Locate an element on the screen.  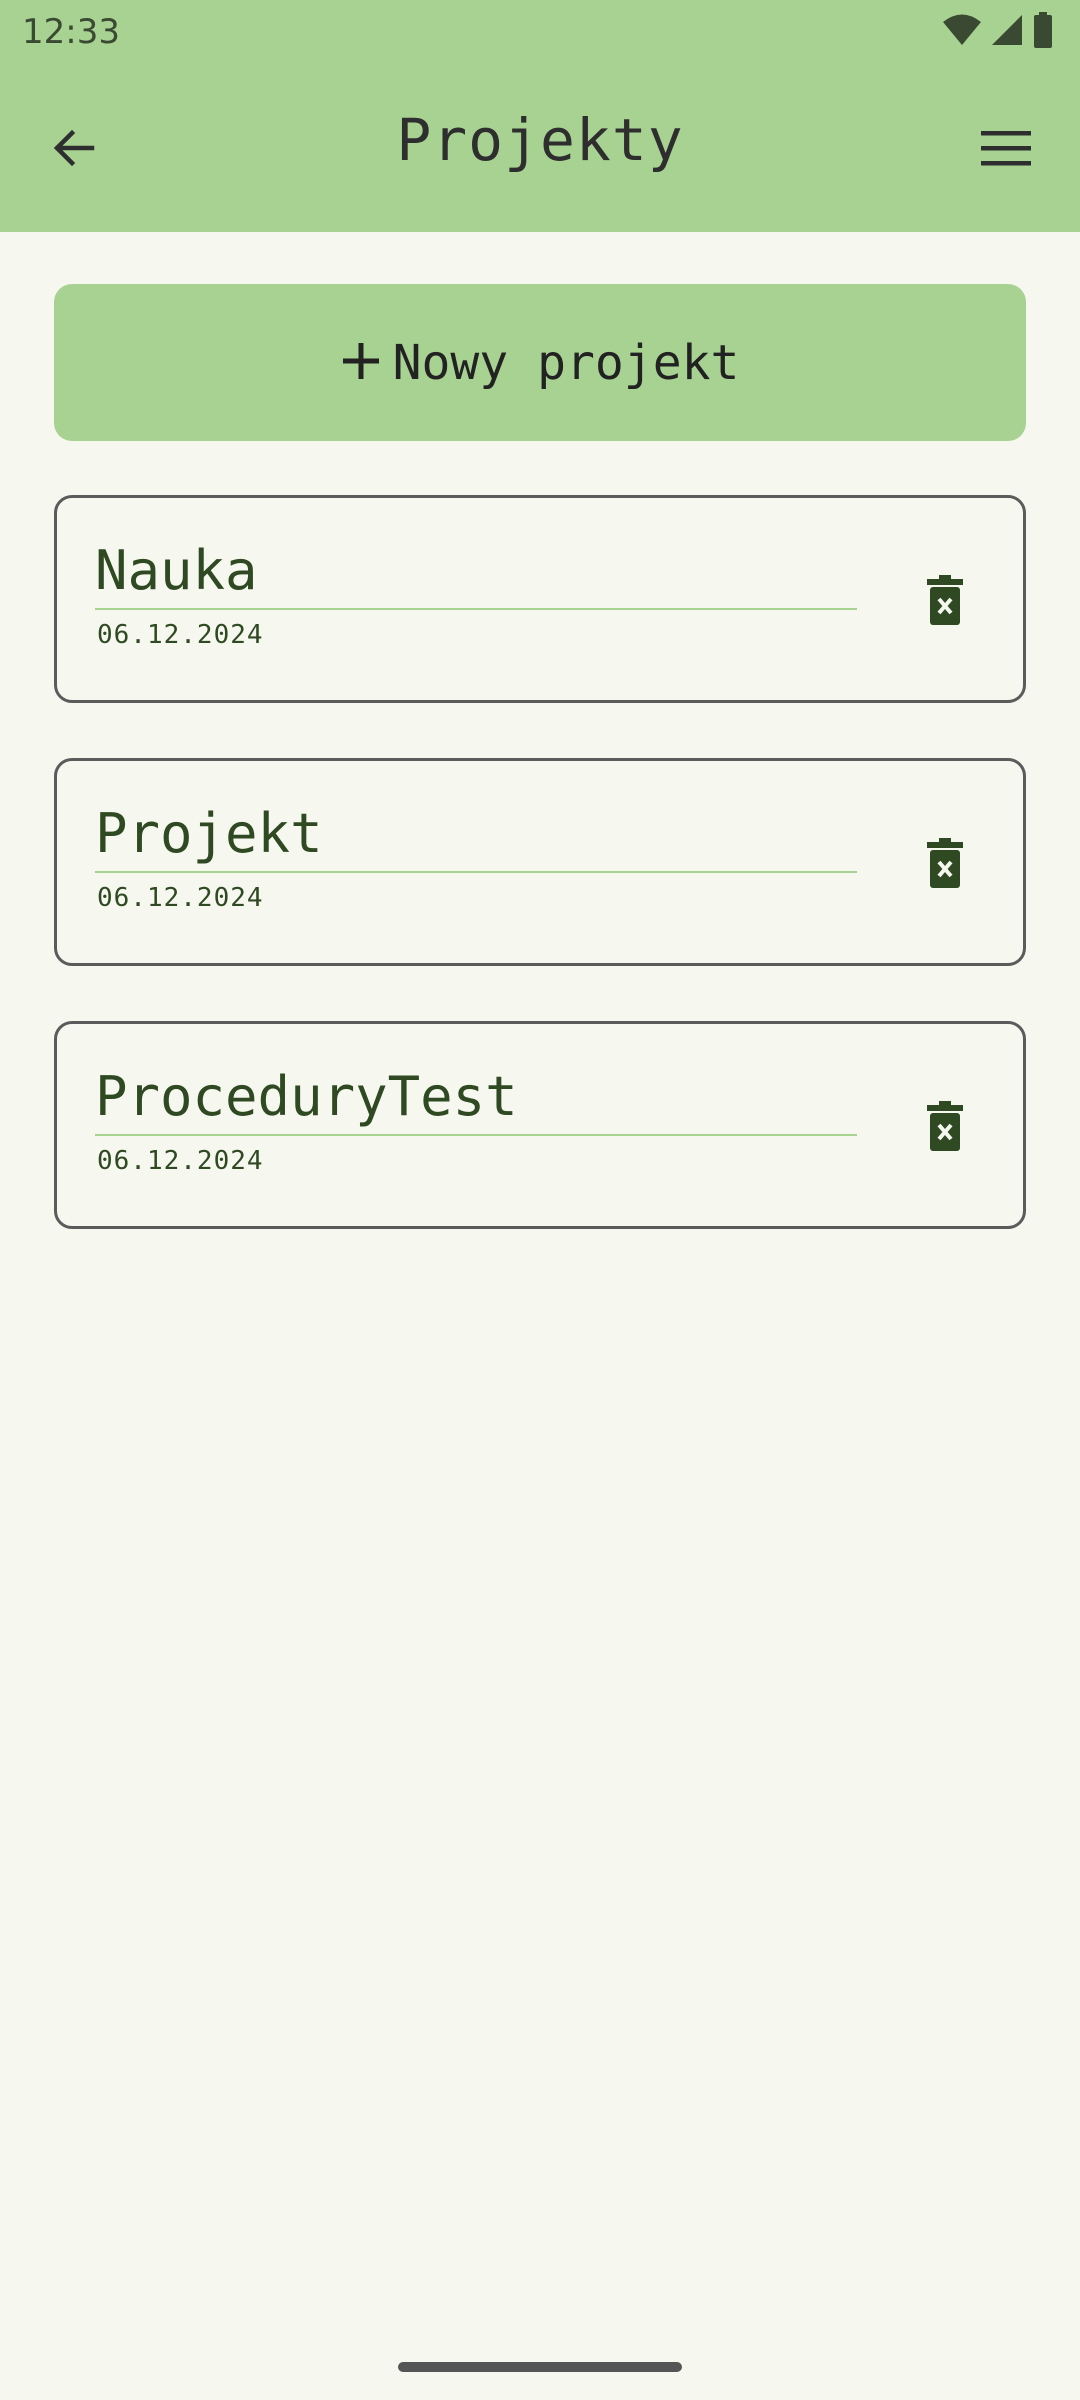
project-card: Nauka 06.12.2024 is located at coordinates (540, 599).